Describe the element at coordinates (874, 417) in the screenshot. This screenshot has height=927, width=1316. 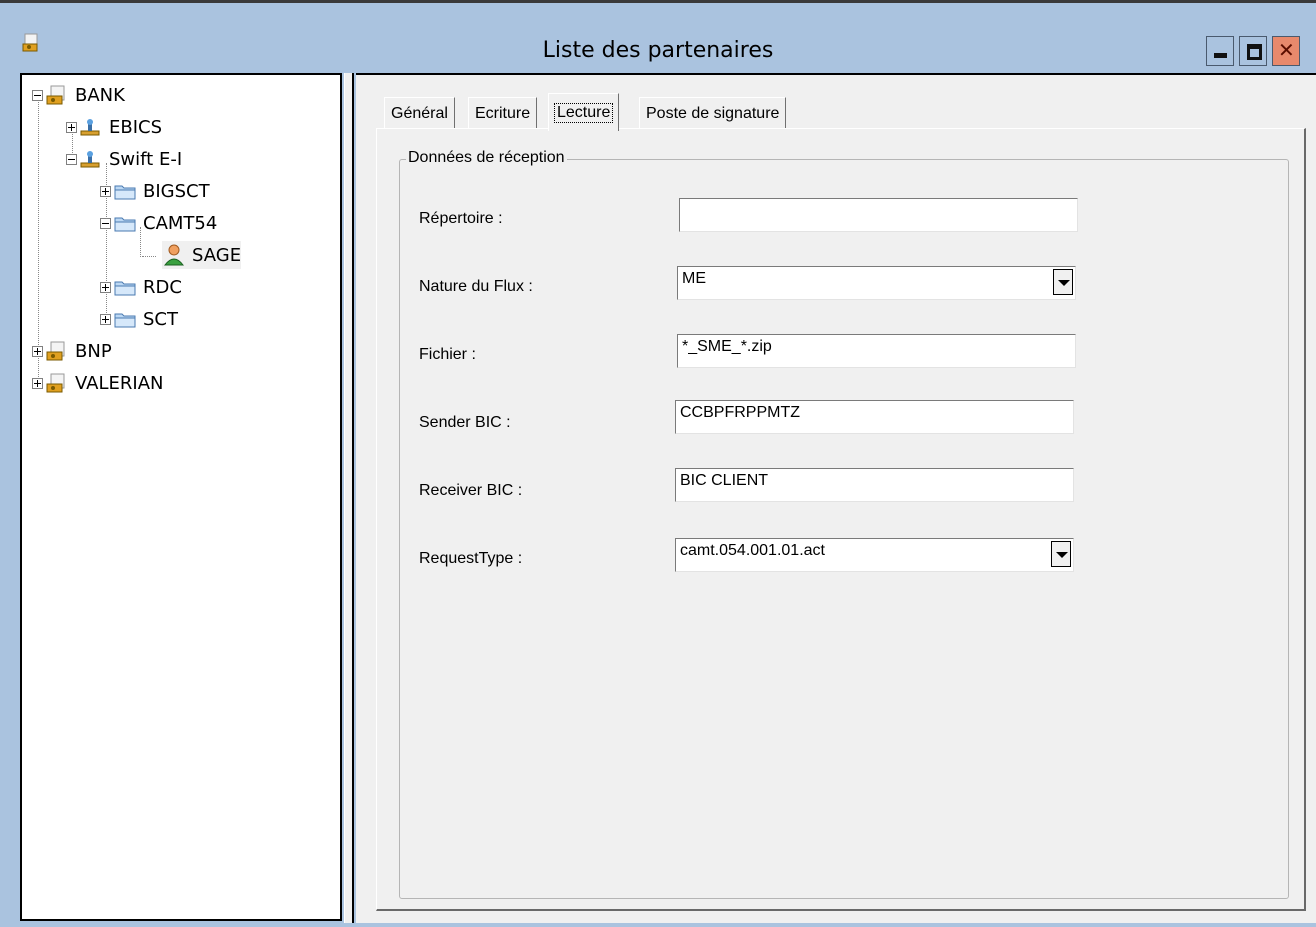
I see `sender-bic-field: CCBPFRPPMTZ` at that location.